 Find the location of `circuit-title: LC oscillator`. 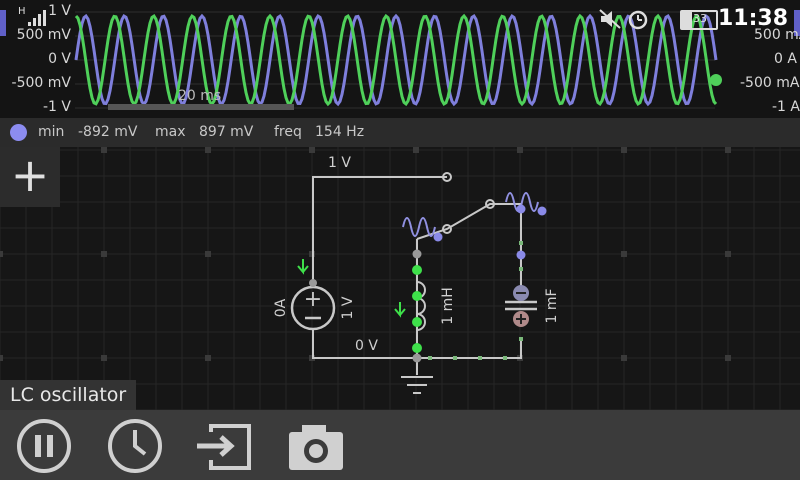

circuit-title: LC oscillator is located at coordinates (68, 395).